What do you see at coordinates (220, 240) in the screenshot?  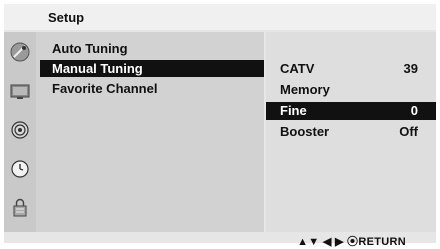 I see `navigation-hint-bar: ▲▼ ◀ ▶ ⦿RETURN` at bounding box center [220, 240].